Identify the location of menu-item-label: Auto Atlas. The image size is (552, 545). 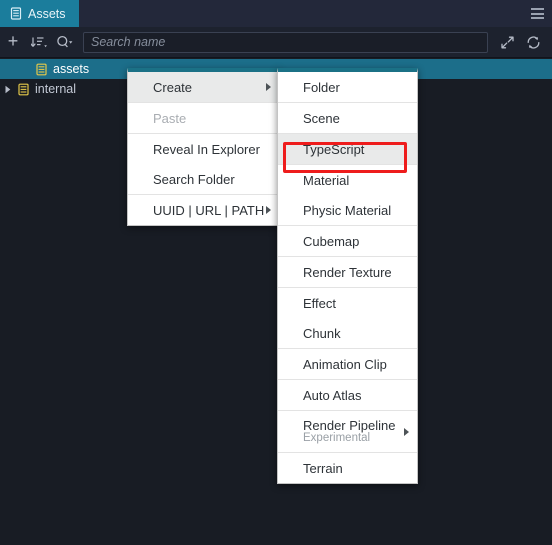
(332, 395).